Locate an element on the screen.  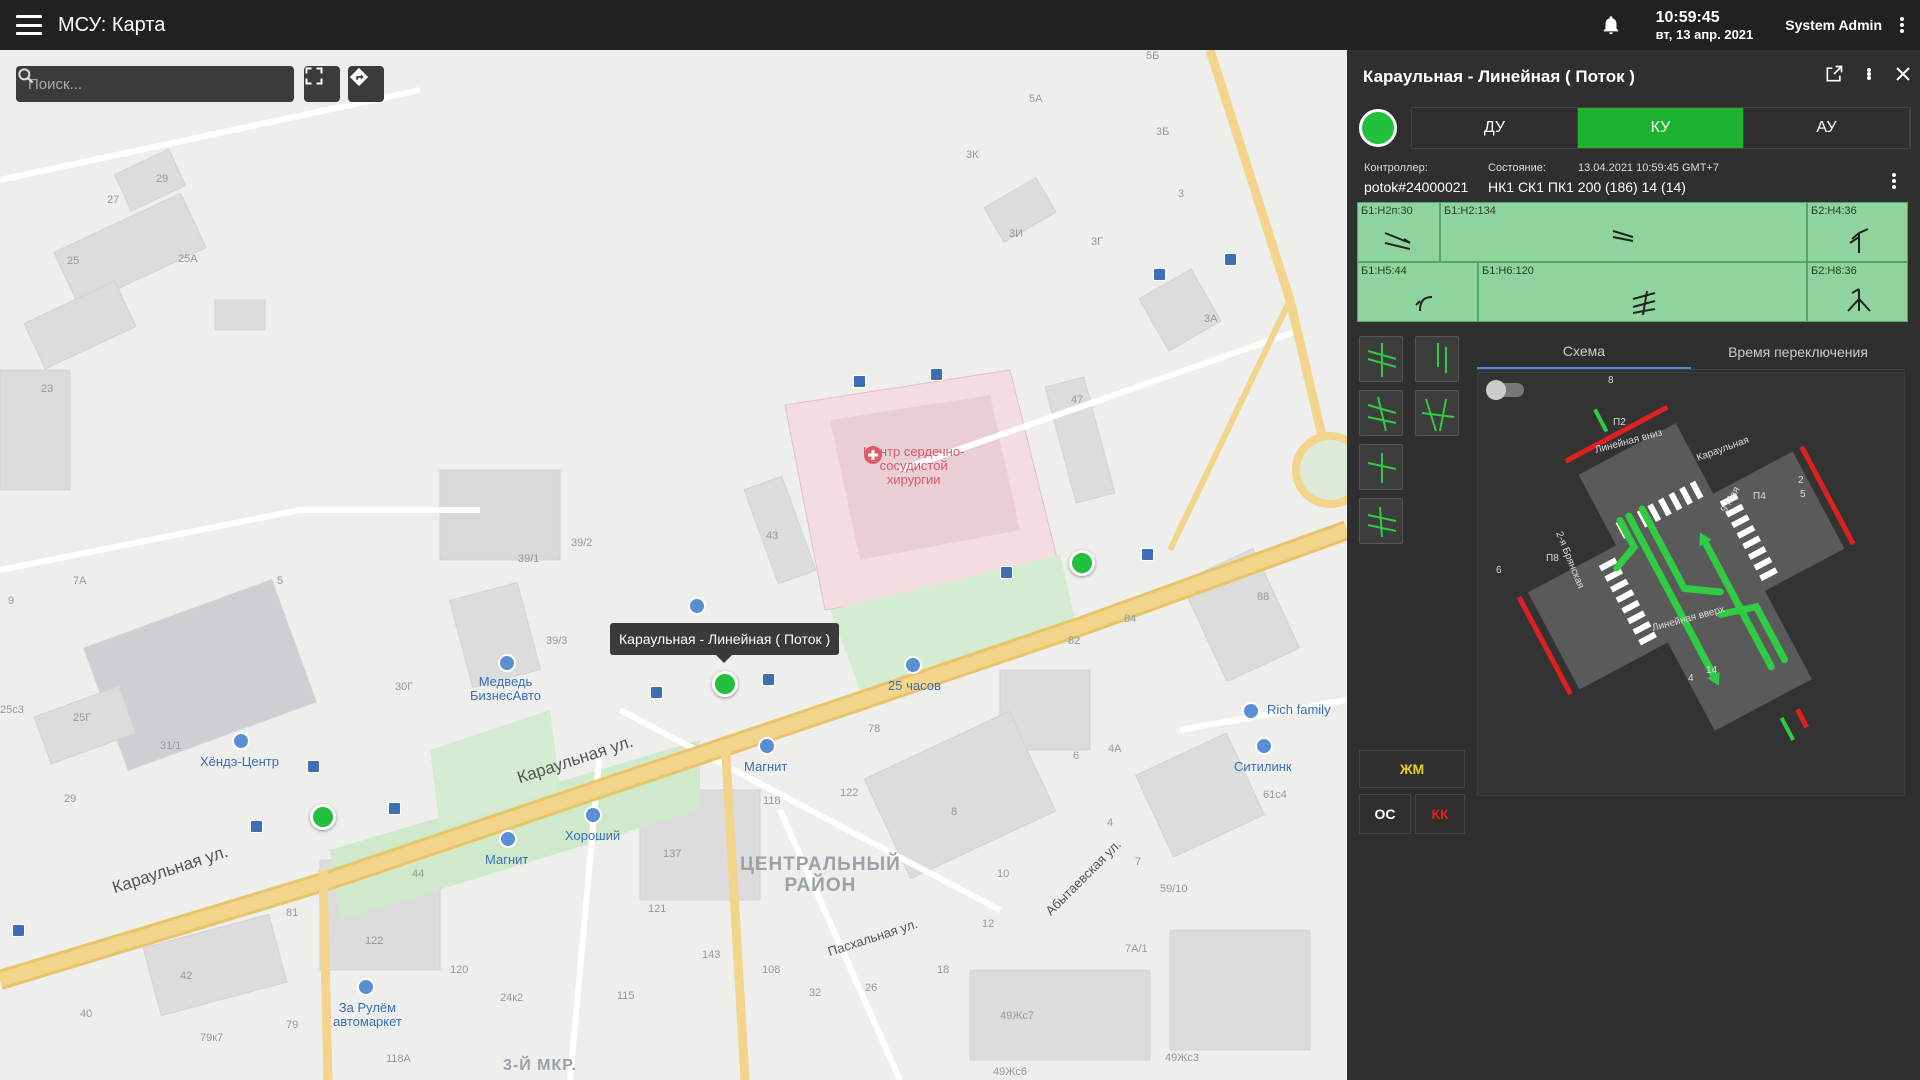
house-number: 3 is located at coordinates (1181, 194).